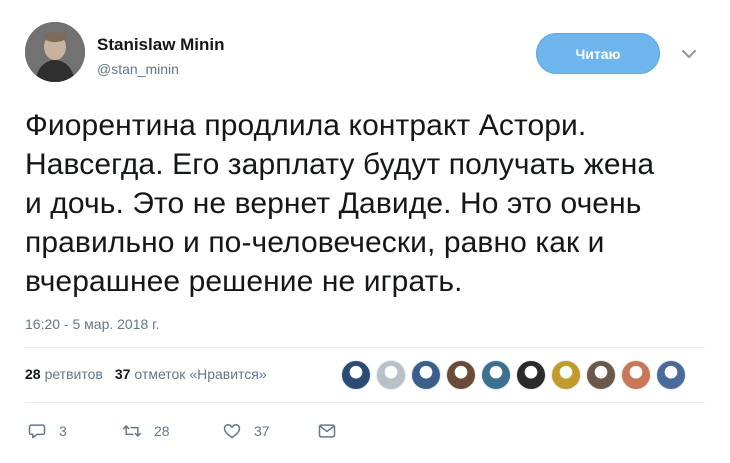 This screenshot has width=730, height=463. Describe the element at coordinates (33, 374) in the screenshot. I see `retweets-count: 28` at that location.